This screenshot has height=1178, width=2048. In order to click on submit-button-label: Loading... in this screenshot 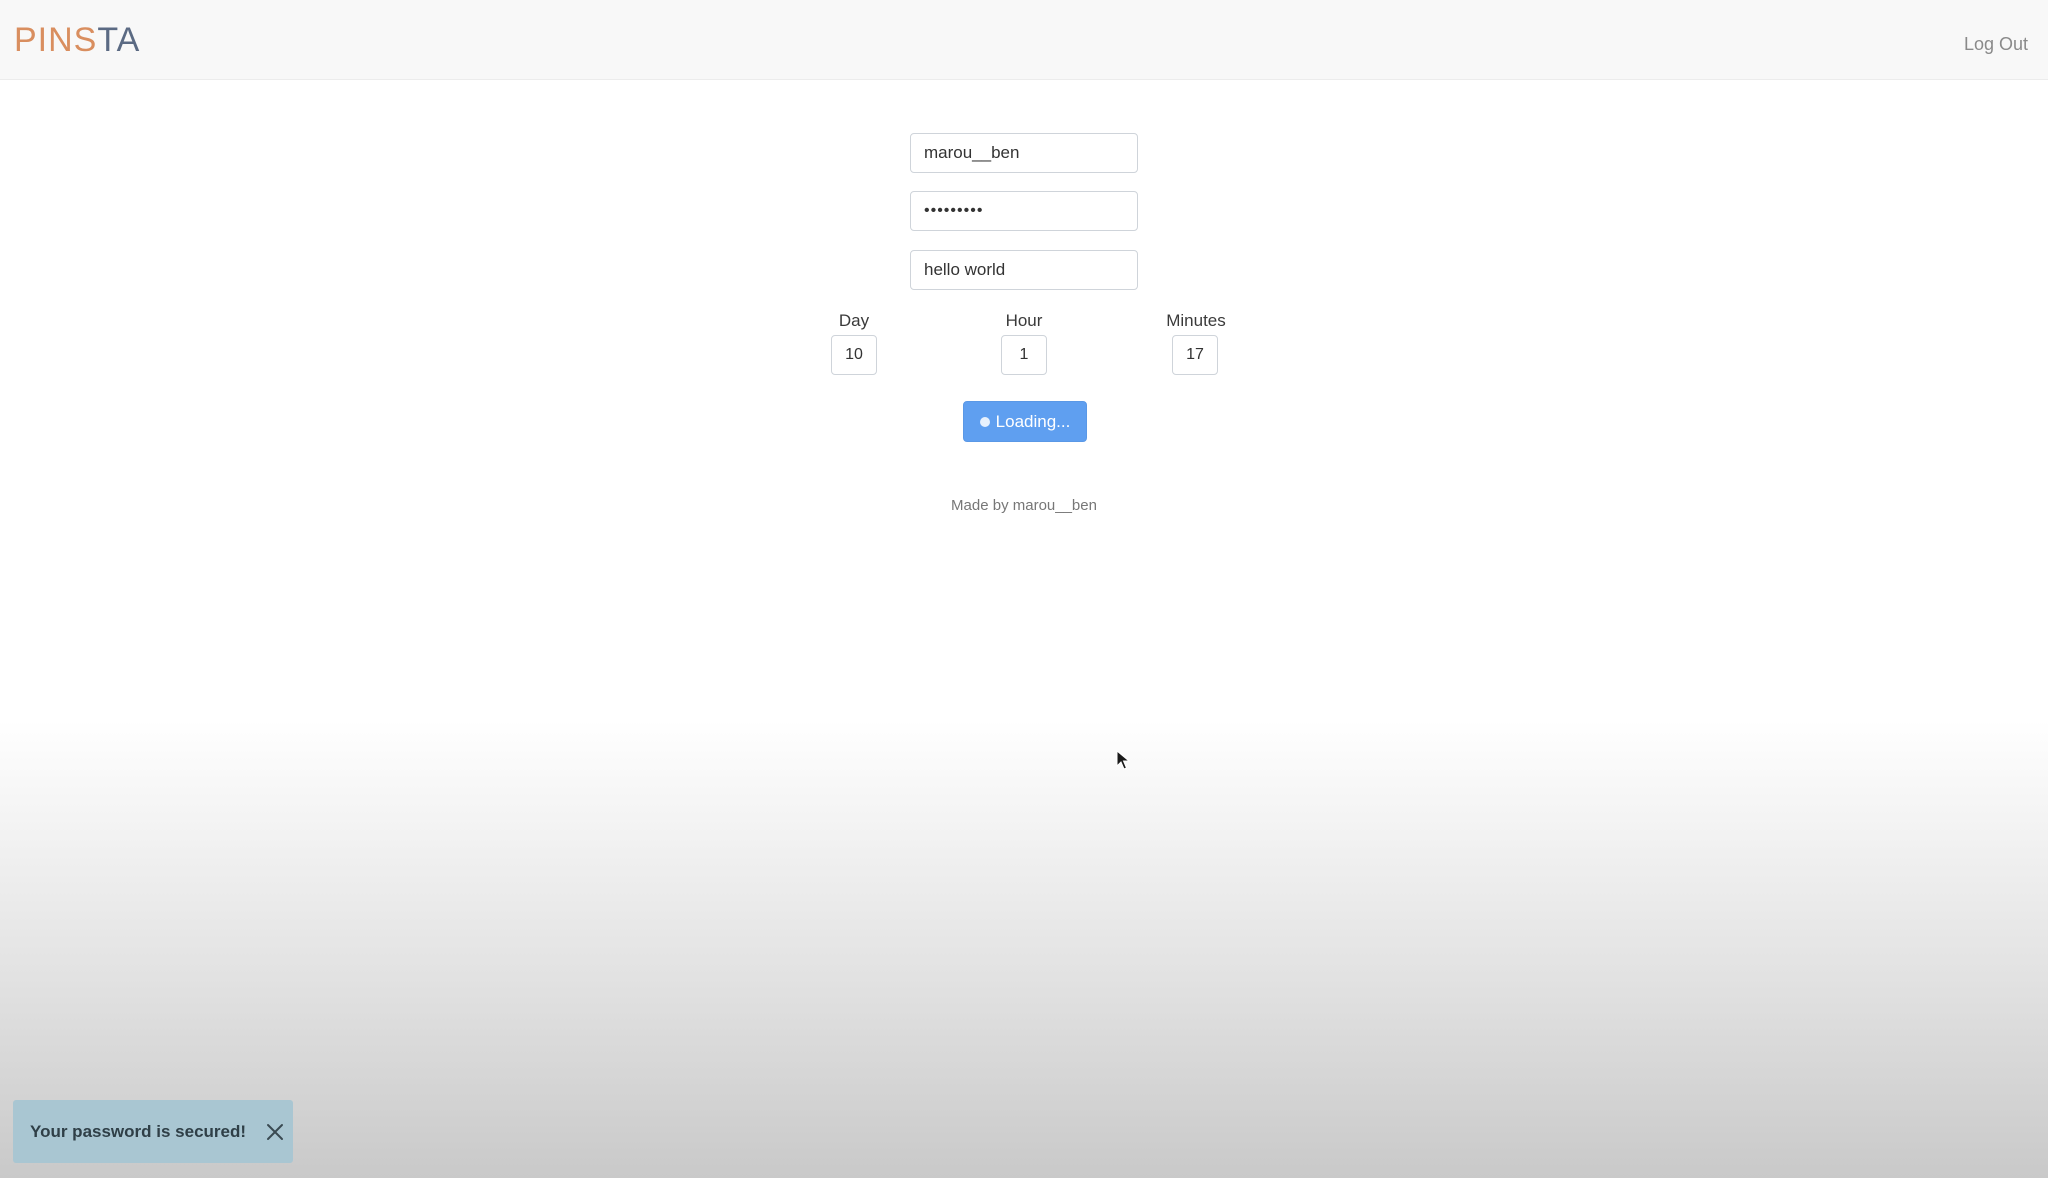, I will do `click(1033, 421)`.